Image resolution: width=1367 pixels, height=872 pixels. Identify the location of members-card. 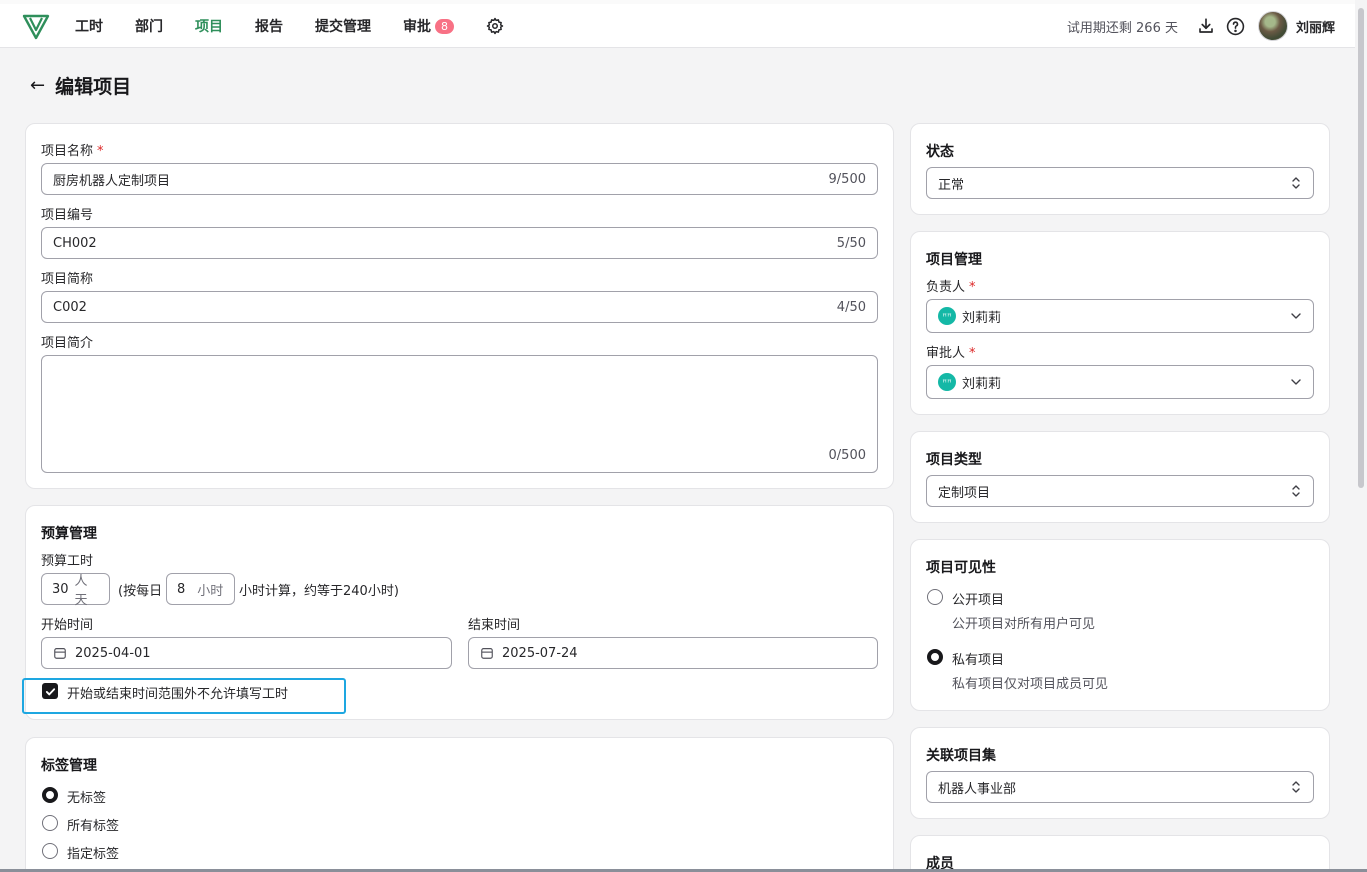
(1120, 853).